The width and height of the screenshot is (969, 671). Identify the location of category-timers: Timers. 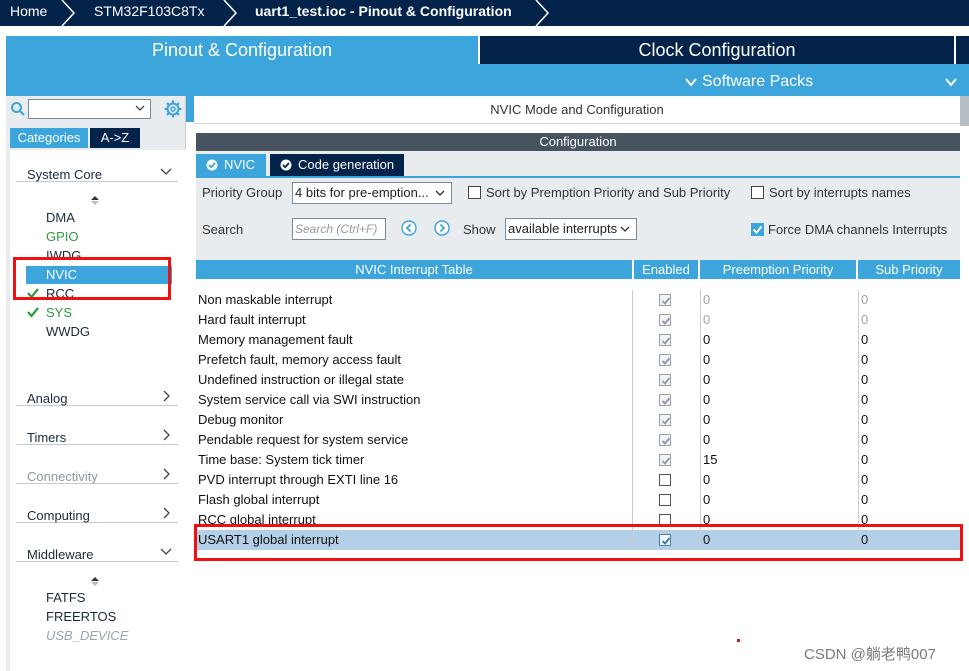
(97, 432).